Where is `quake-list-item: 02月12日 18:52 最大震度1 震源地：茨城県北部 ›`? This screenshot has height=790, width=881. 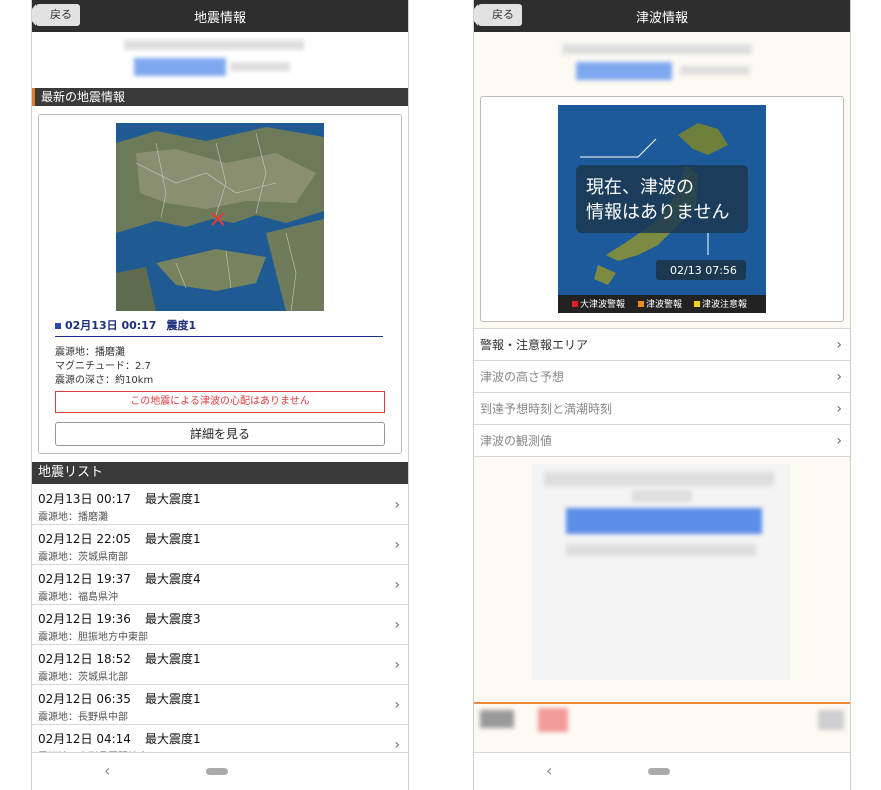 quake-list-item: 02月12日 18:52 最大震度1 震源地：茨城県北部 › is located at coordinates (220, 665).